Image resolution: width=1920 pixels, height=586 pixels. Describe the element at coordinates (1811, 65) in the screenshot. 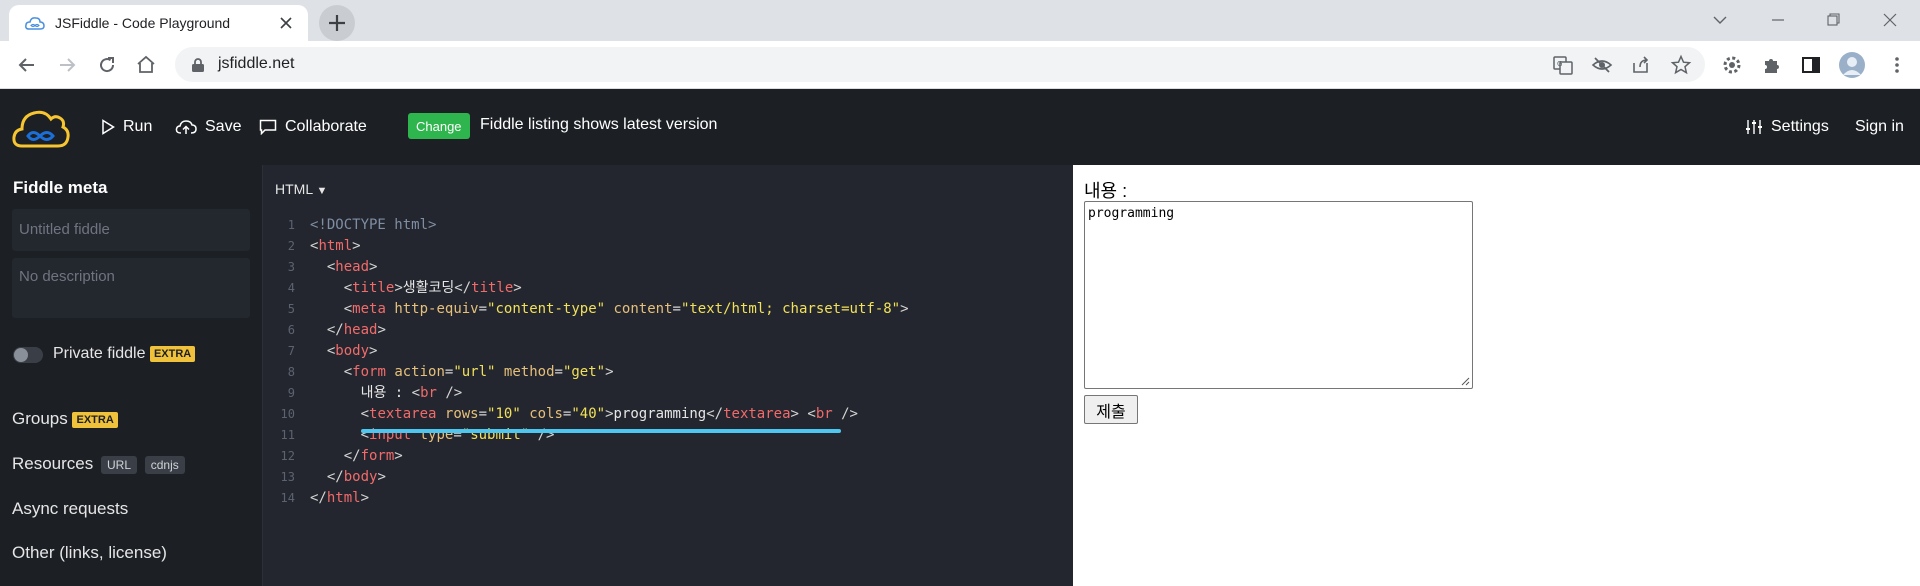

I see `side-panel-icon` at that location.